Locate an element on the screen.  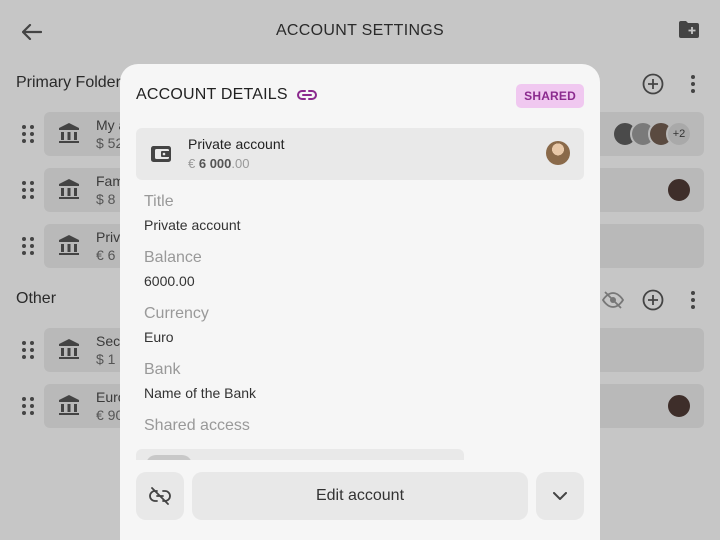
unshare-button is located at coordinates (160, 496).